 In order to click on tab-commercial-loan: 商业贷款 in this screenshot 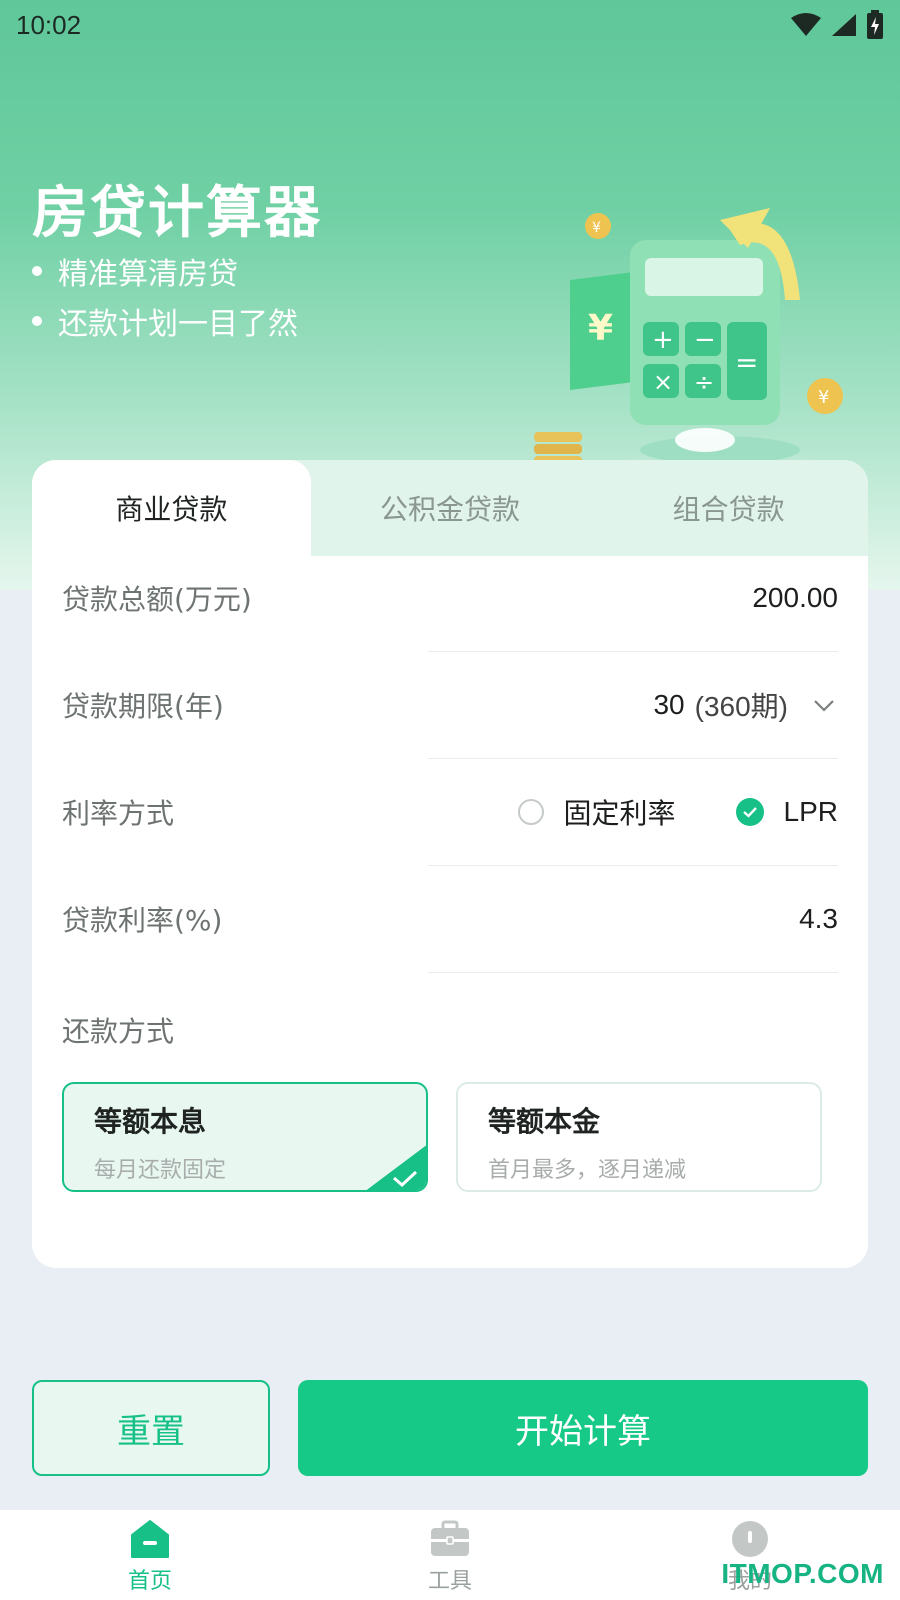, I will do `click(171, 508)`.